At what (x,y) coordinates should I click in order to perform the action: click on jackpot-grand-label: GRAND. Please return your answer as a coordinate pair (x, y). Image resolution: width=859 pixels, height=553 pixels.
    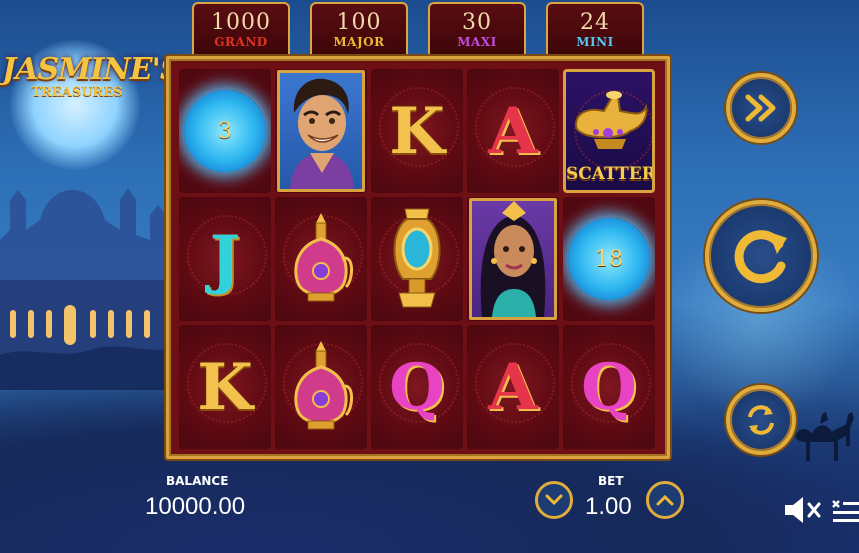
    Looking at the image, I should click on (241, 42).